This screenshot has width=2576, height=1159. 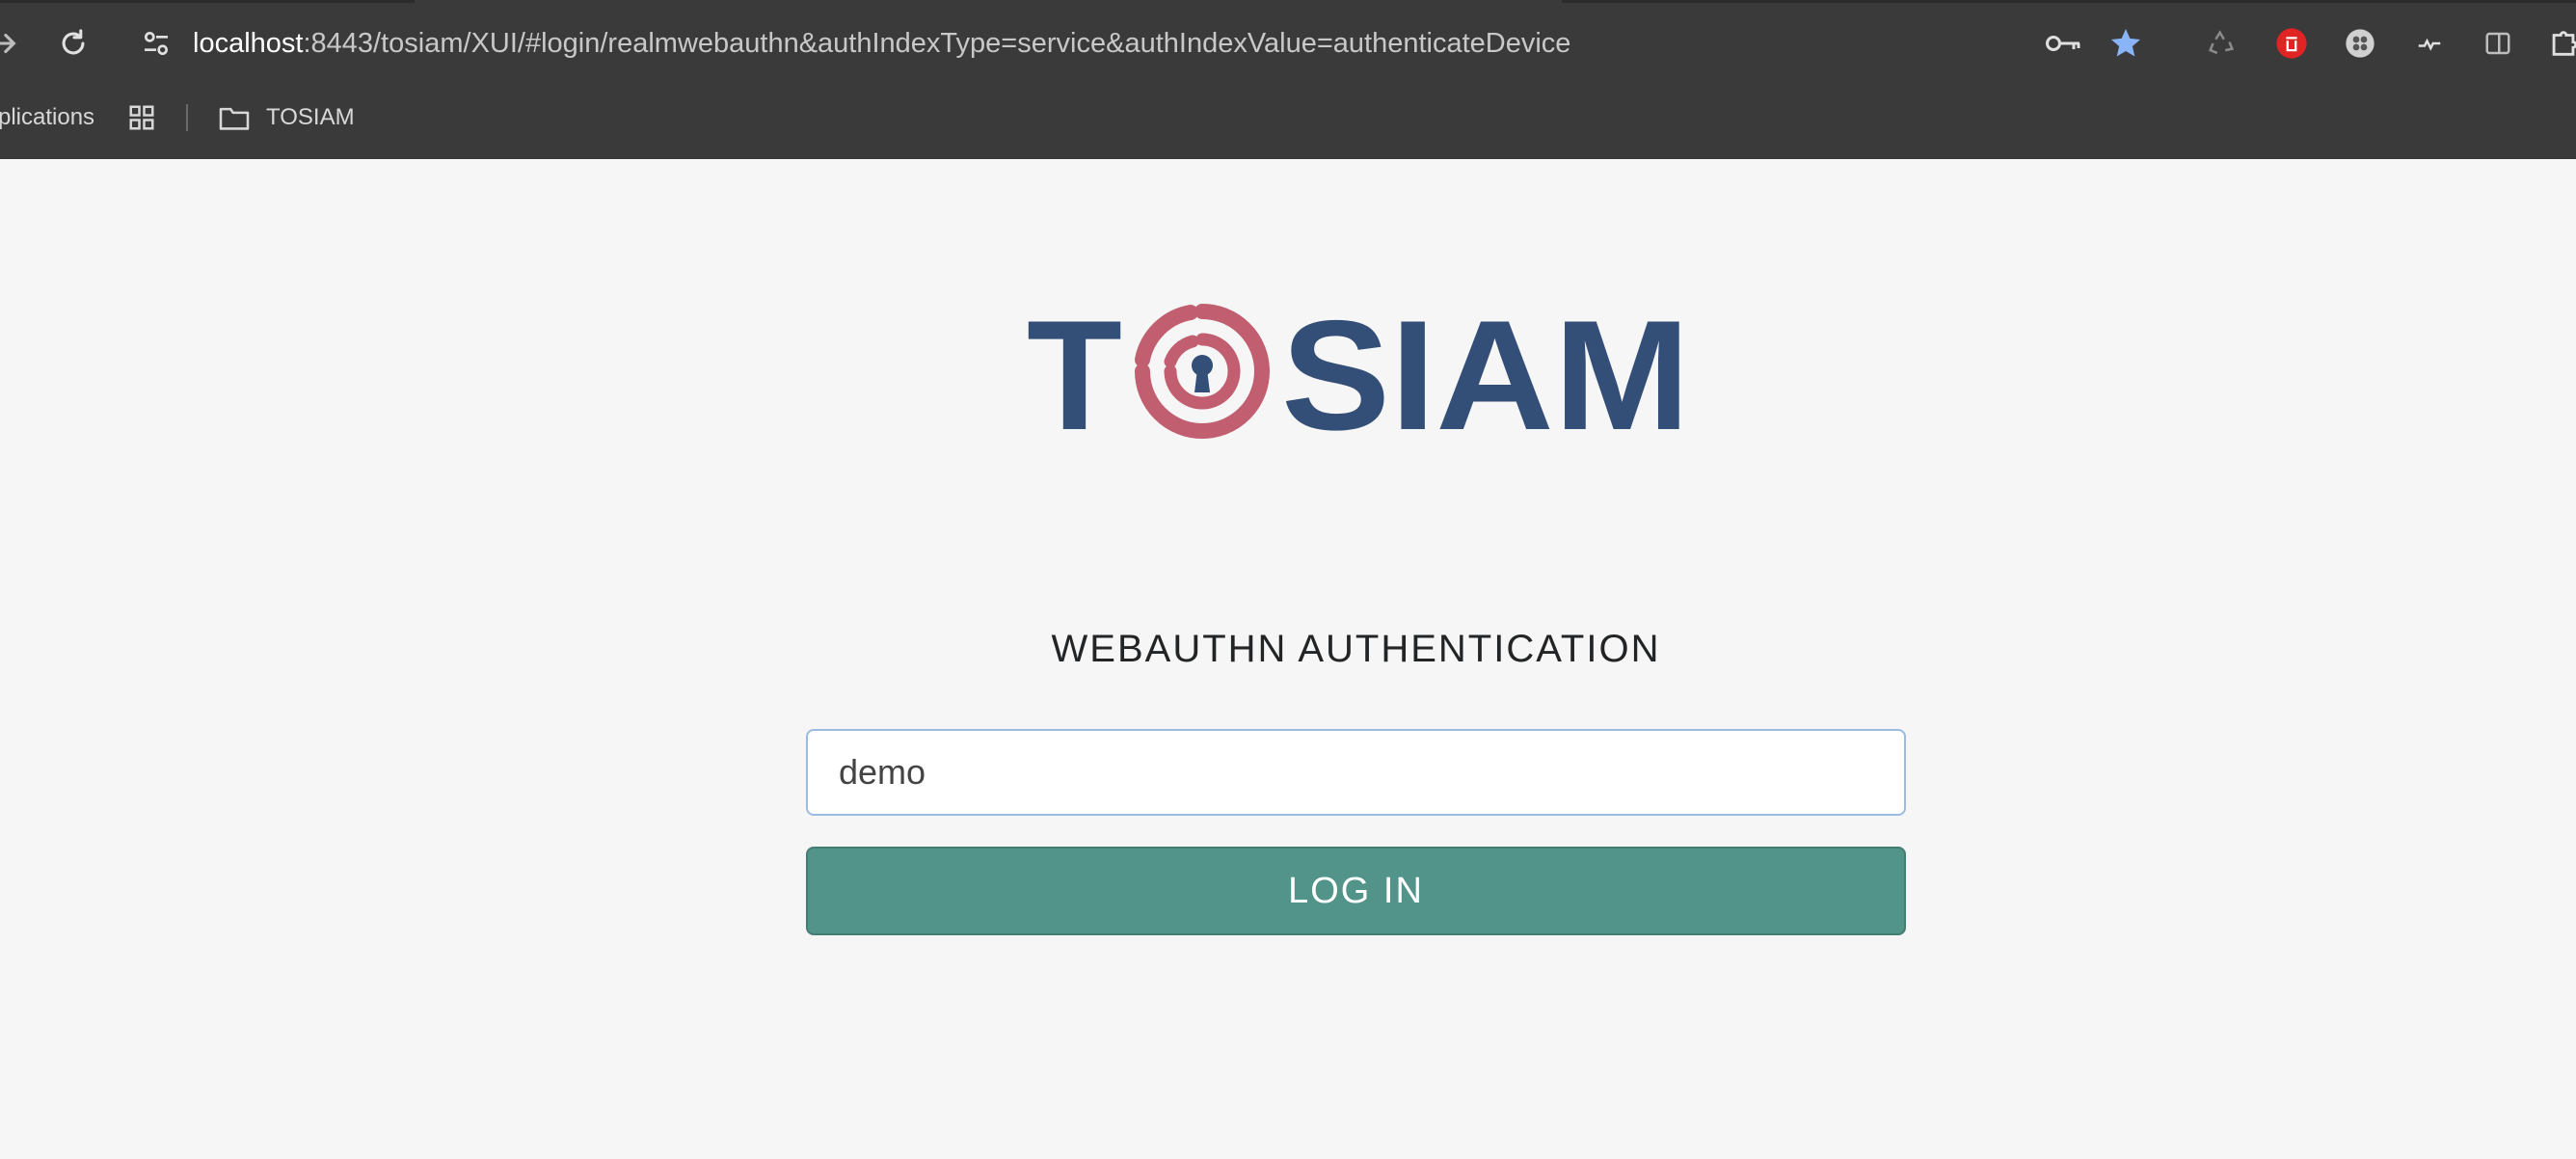 I want to click on recycle-icon, so click(x=2222, y=43).